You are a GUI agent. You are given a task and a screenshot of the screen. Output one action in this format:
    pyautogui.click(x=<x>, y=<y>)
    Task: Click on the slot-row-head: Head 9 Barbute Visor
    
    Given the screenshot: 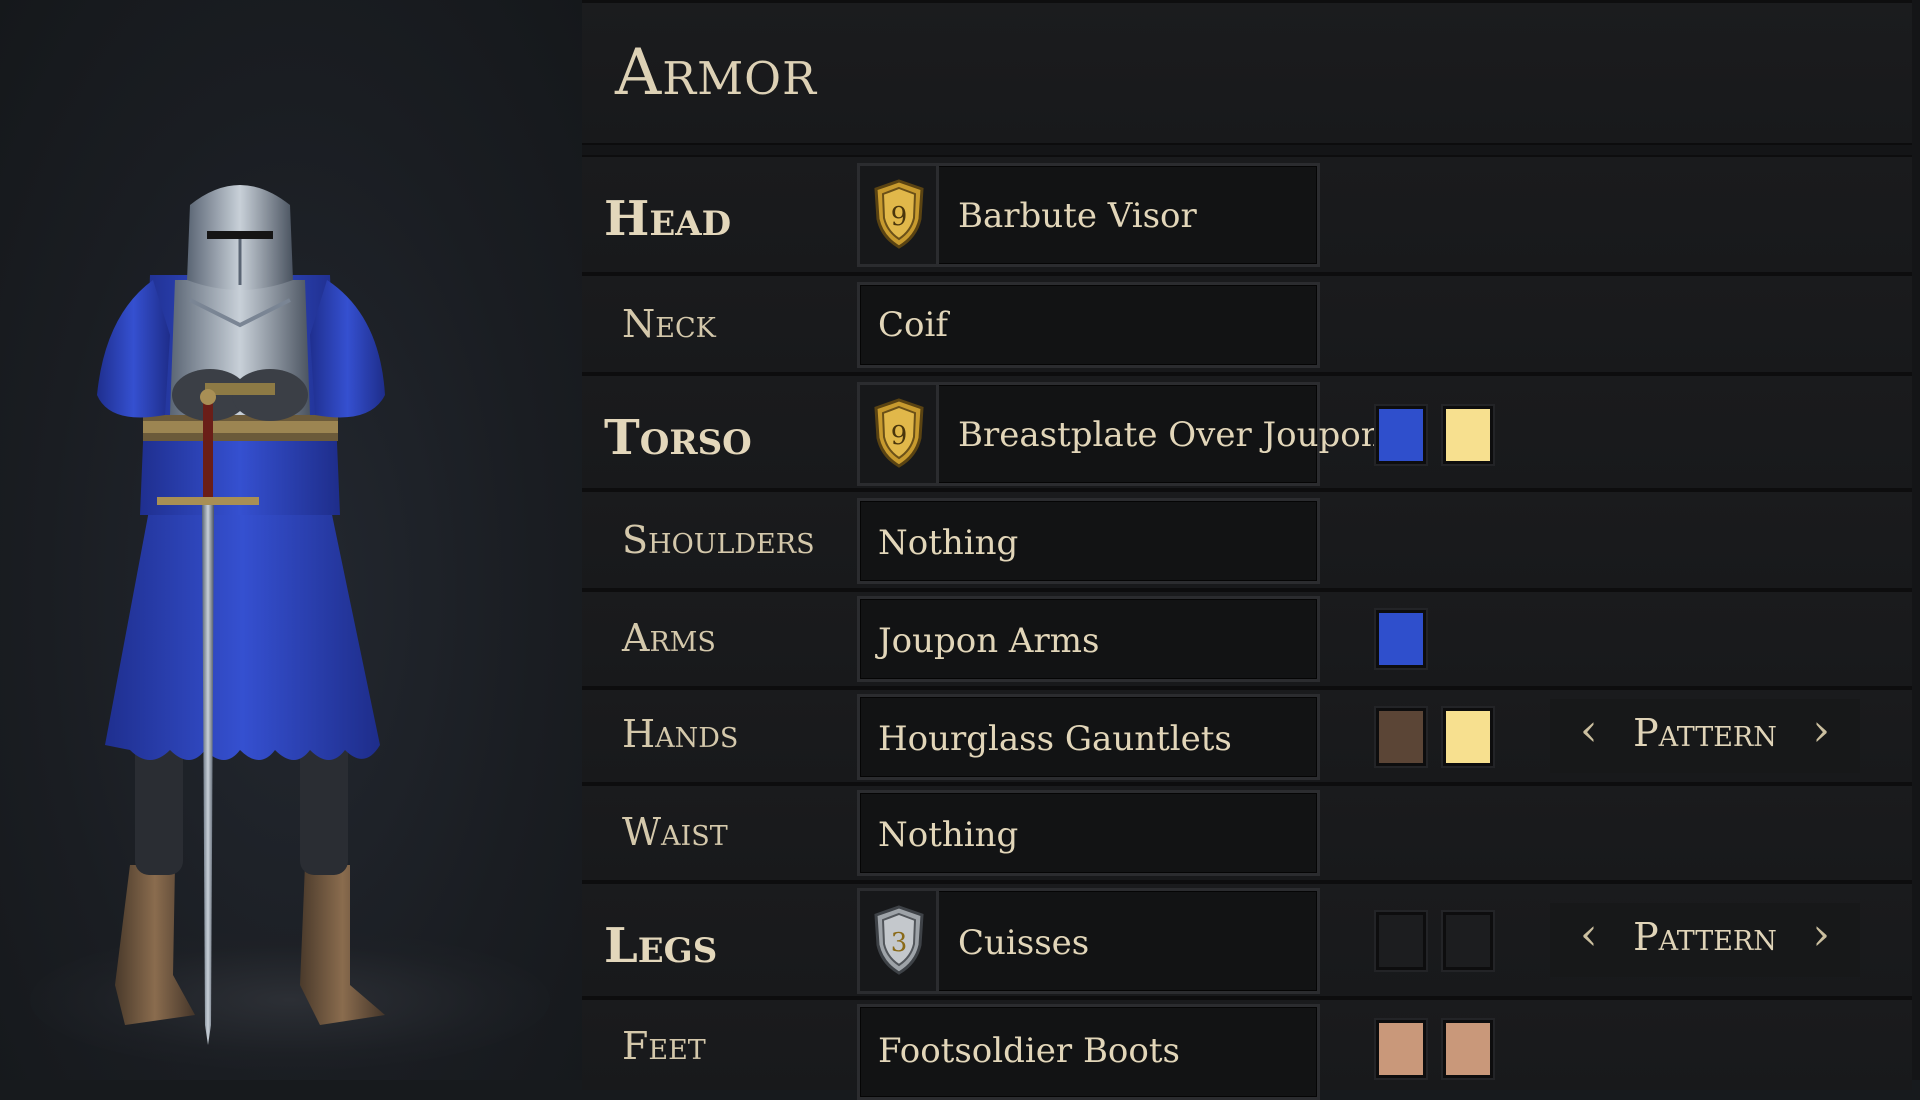 What is the action you would take?
    pyautogui.click(x=1247, y=214)
    